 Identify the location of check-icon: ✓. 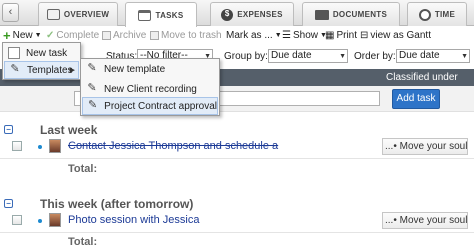
(50, 35).